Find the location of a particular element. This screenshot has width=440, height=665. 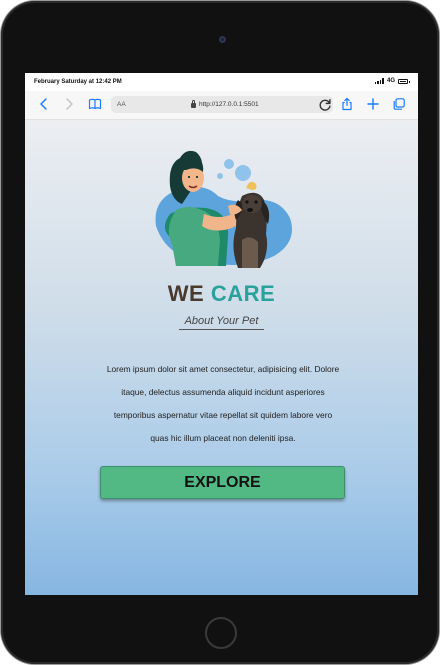

brand-logo: WE CARE is located at coordinates (221, 294).